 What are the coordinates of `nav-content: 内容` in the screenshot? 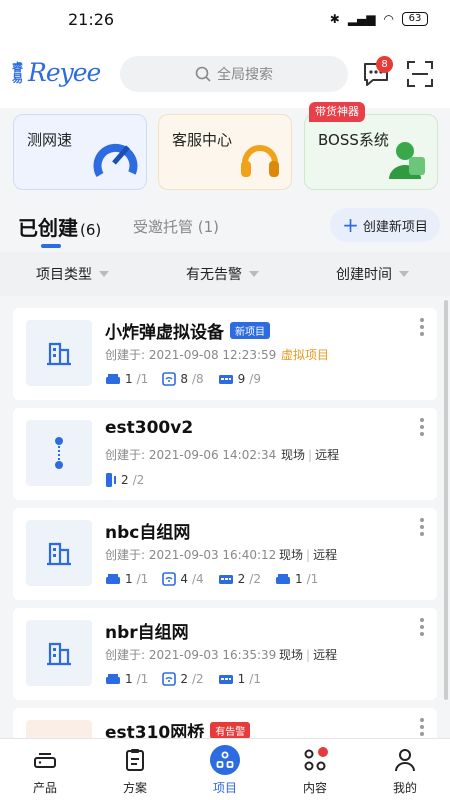 It's located at (315, 770).